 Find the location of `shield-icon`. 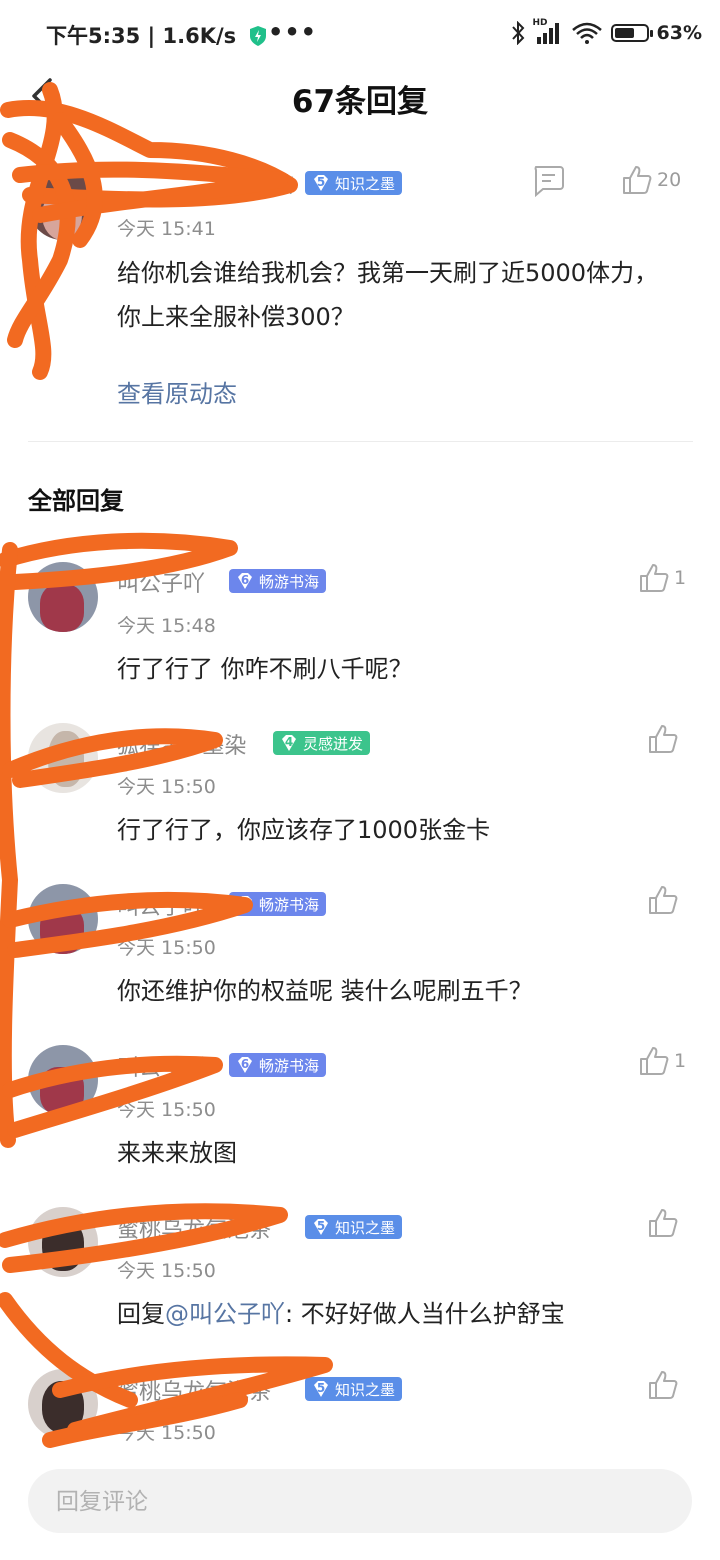

shield-icon is located at coordinates (258, 36).